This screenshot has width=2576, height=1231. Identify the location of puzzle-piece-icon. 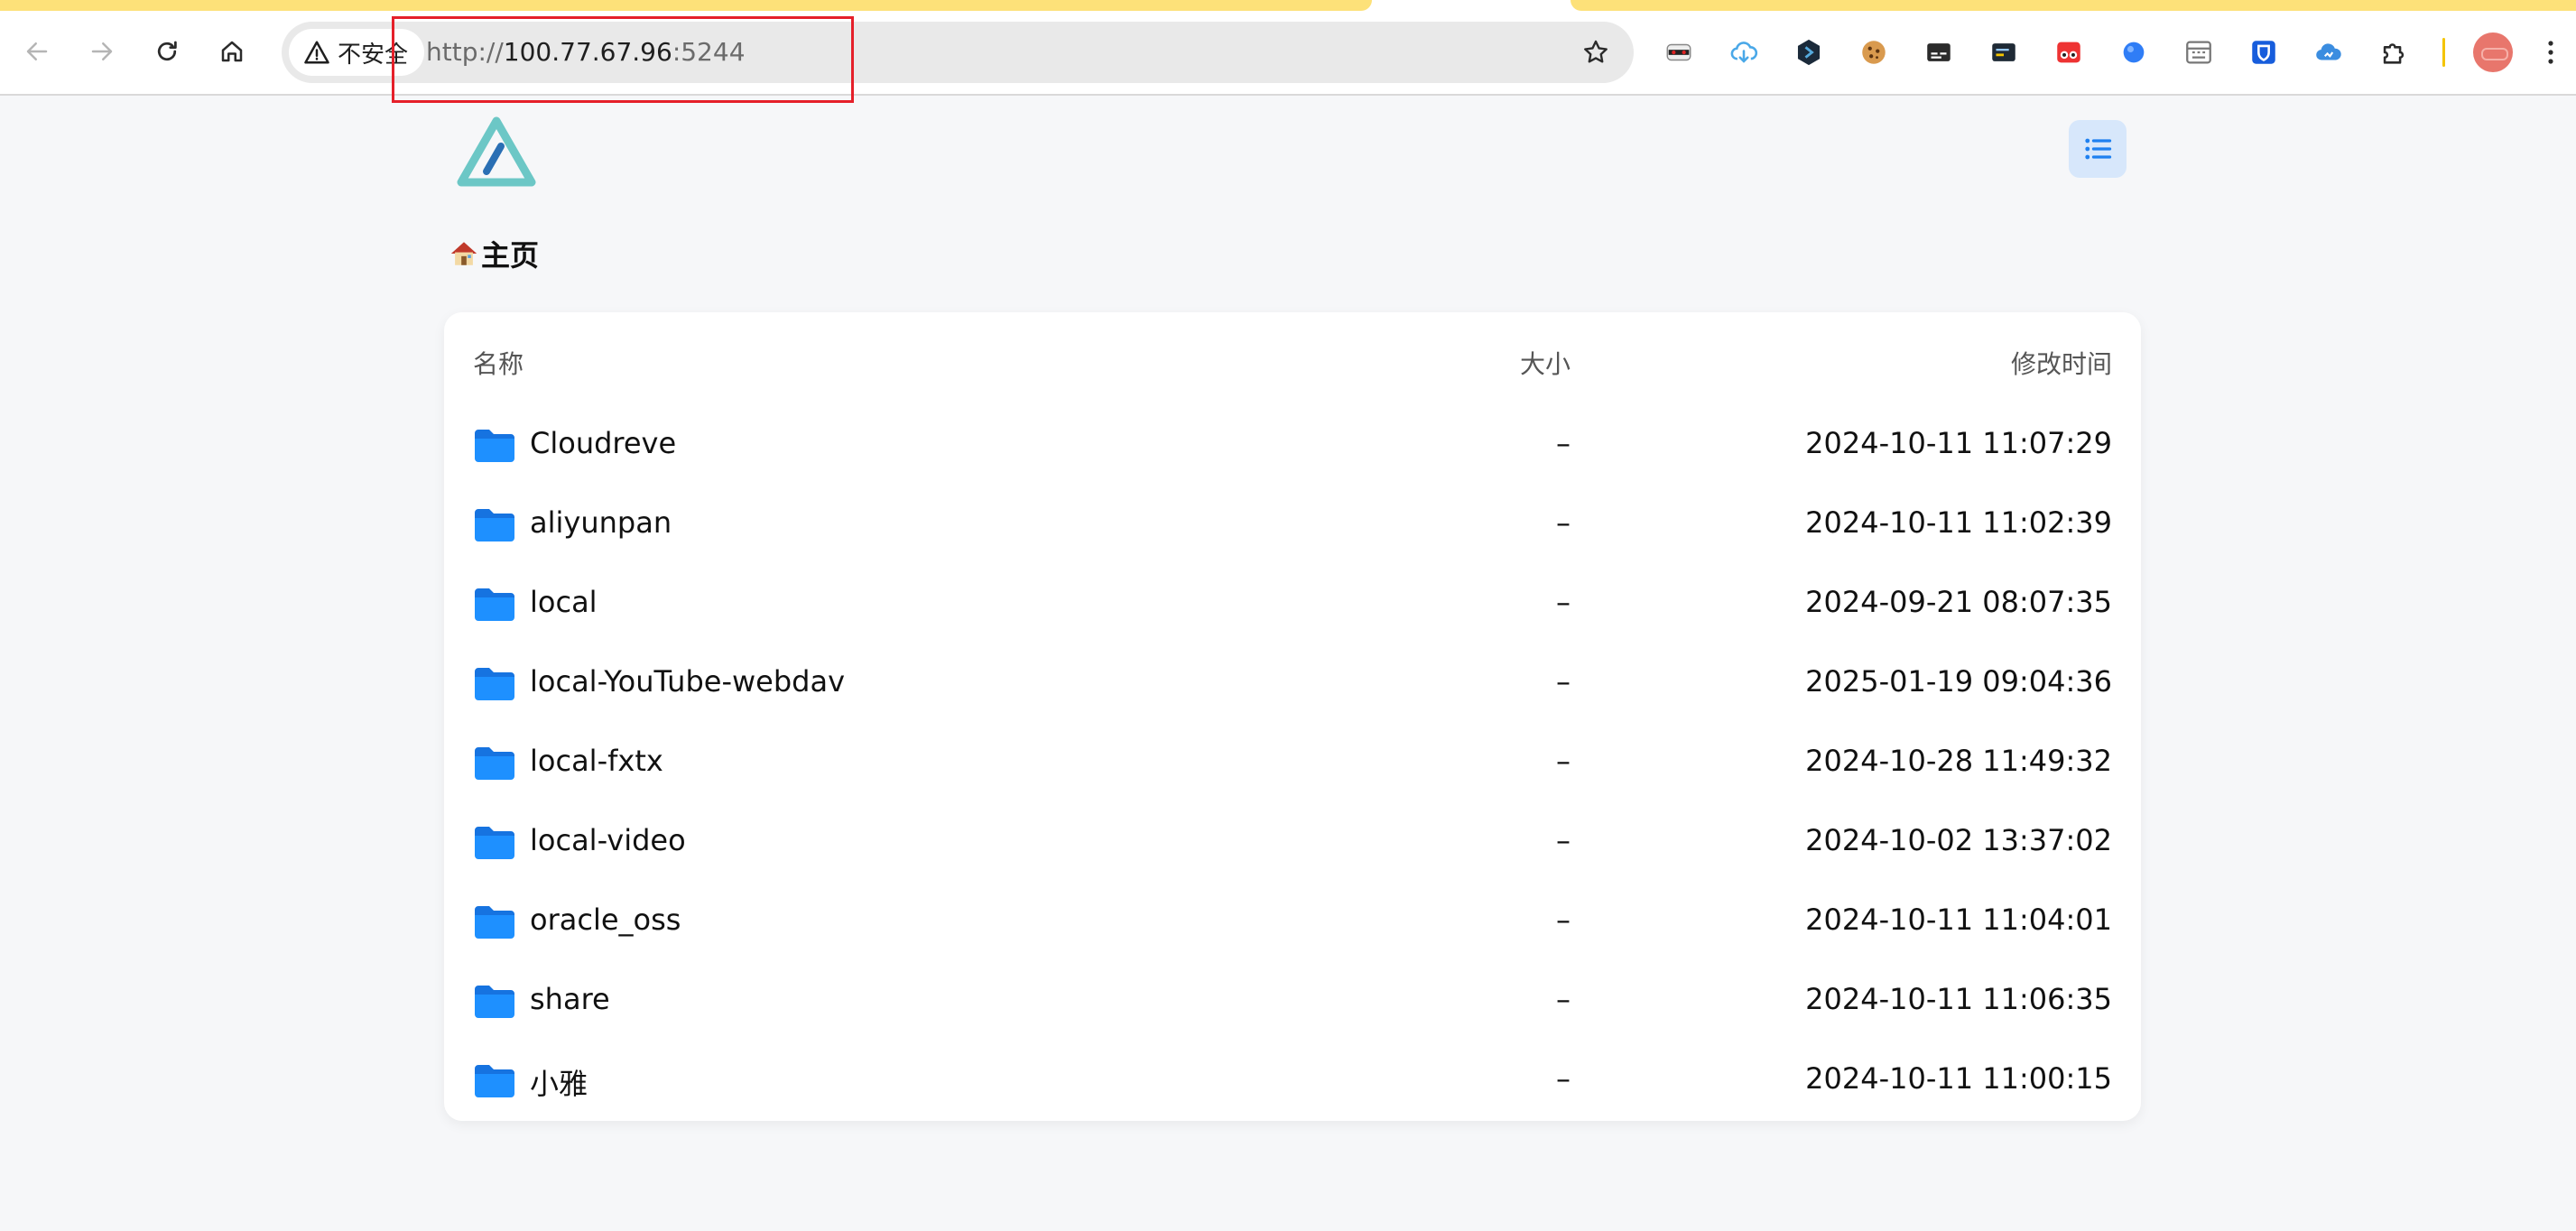
(2394, 53).